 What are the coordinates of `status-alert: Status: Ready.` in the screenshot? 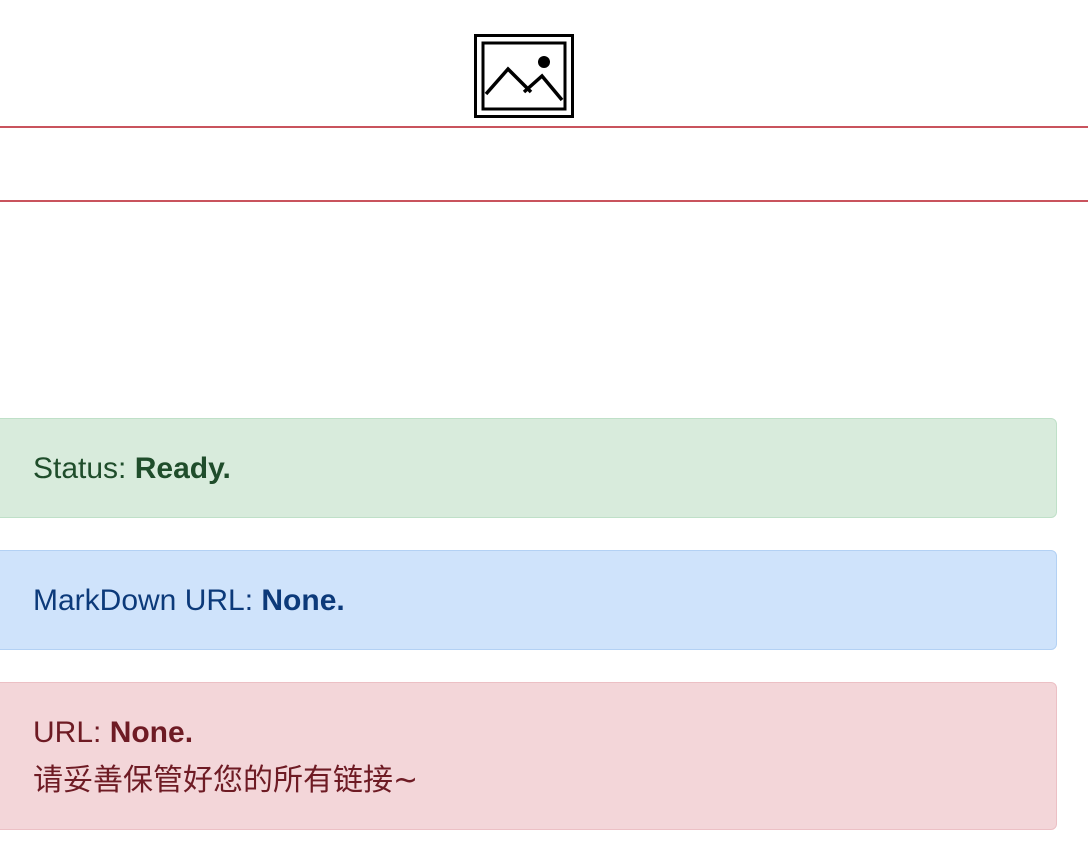 It's located at (528, 468).